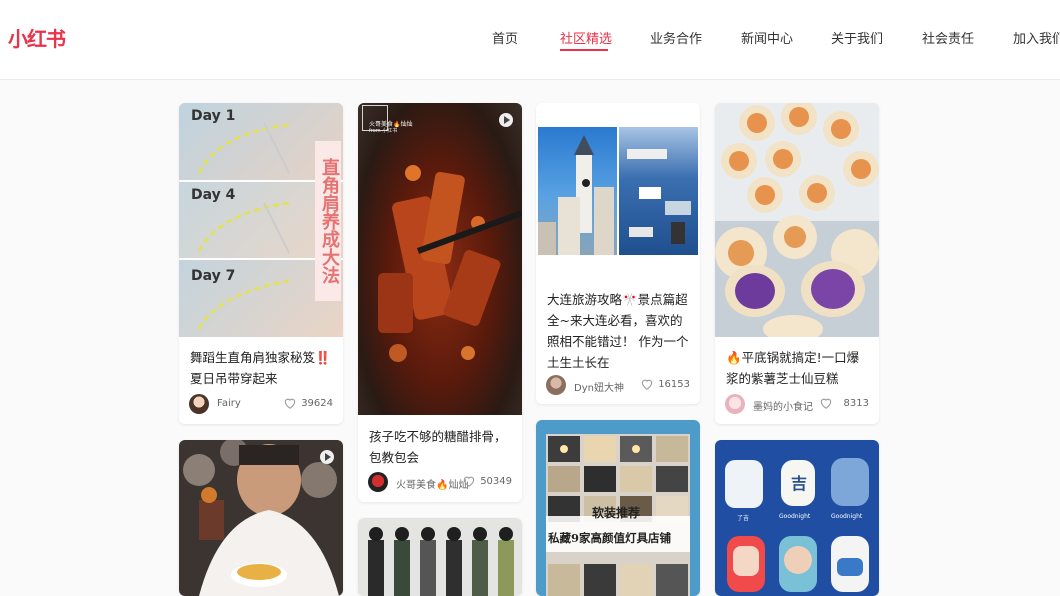 Image resolution: width=1060 pixels, height=596 pixels. Describe the element at coordinates (743, 518) in the screenshot. I see `case-caption: 了吉` at that location.